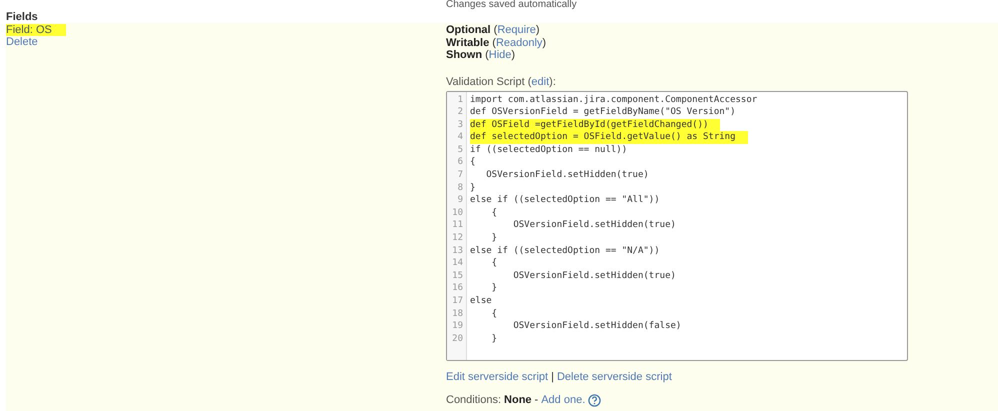 The width and height of the screenshot is (998, 411). What do you see at coordinates (493, 30) in the screenshot?
I see `property-setting: Optional (Require)` at bounding box center [493, 30].